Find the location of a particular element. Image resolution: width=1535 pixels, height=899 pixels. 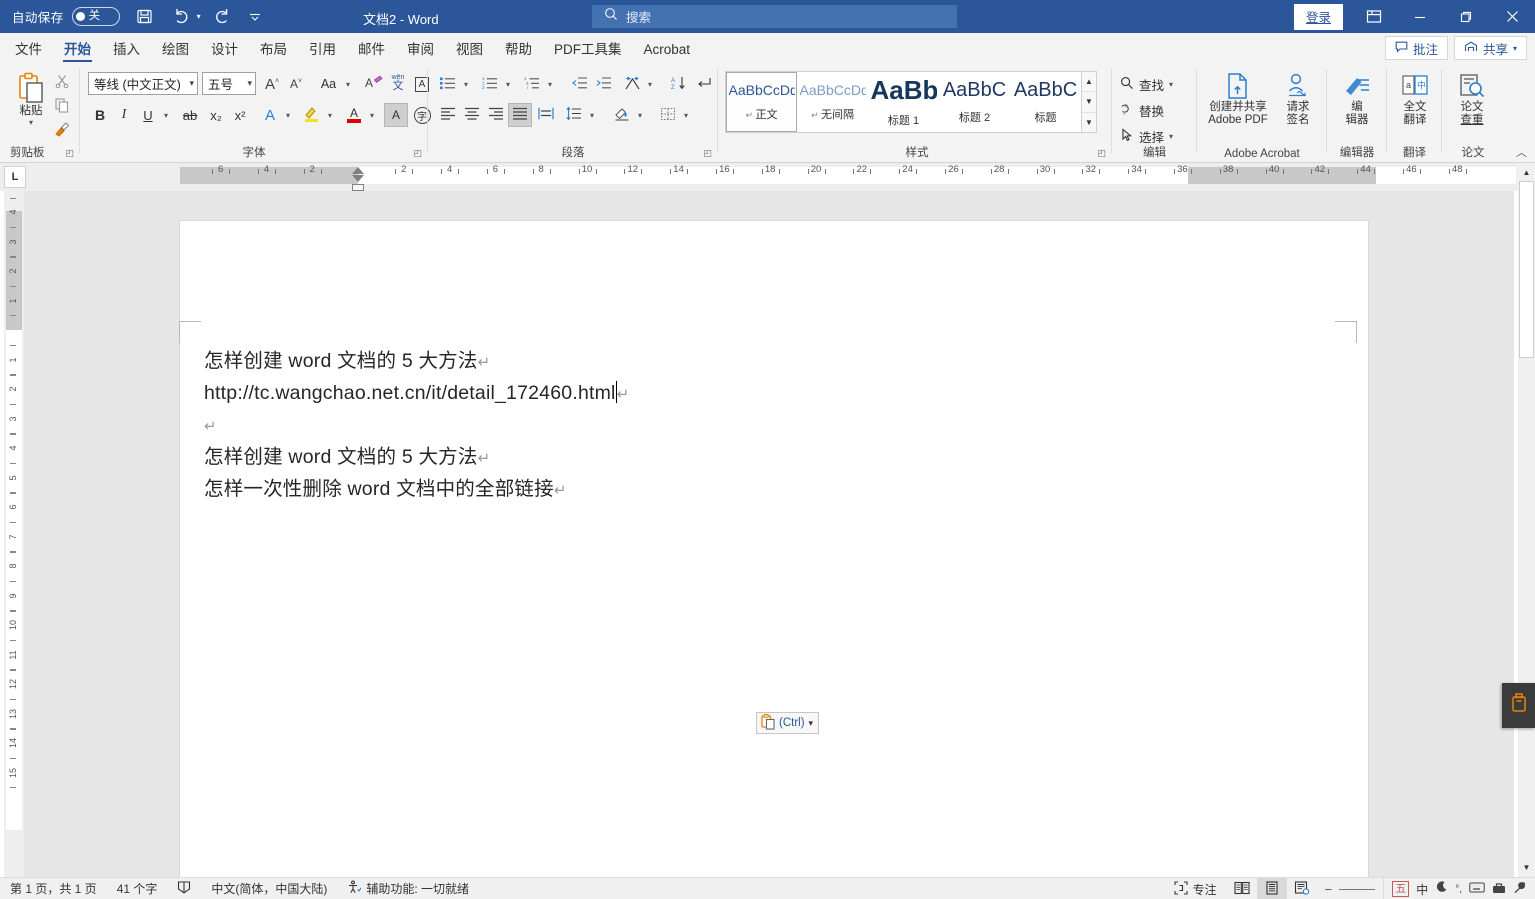

style-item-normal: AaBbCcDd ↵ 正文 is located at coordinates (761, 102).